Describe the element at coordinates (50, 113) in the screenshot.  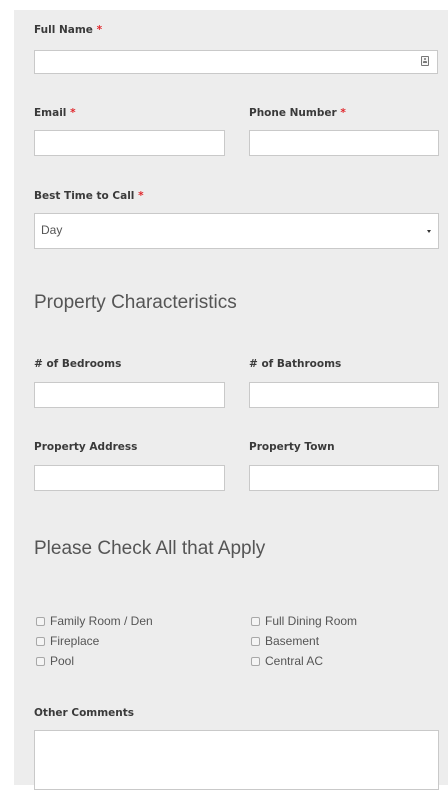
I see `email-label-text: Email` at that location.